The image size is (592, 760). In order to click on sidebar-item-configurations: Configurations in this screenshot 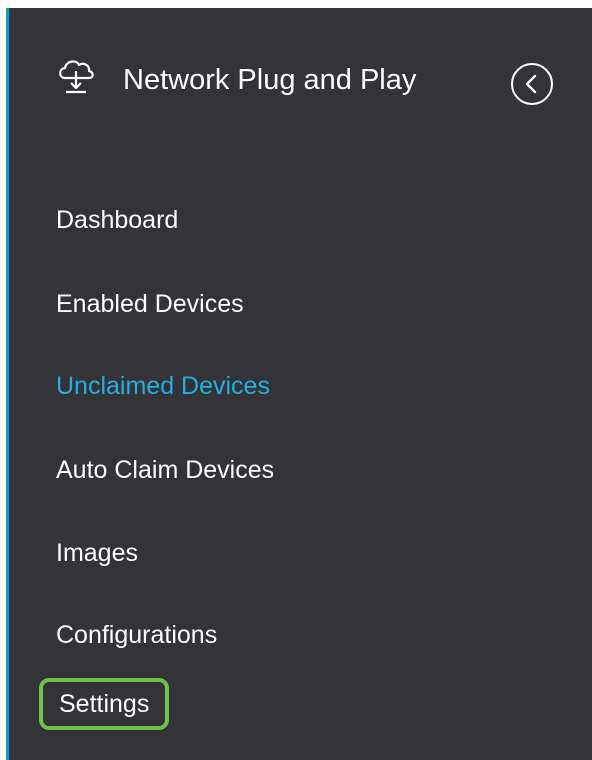, I will do `click(136, 635)`.